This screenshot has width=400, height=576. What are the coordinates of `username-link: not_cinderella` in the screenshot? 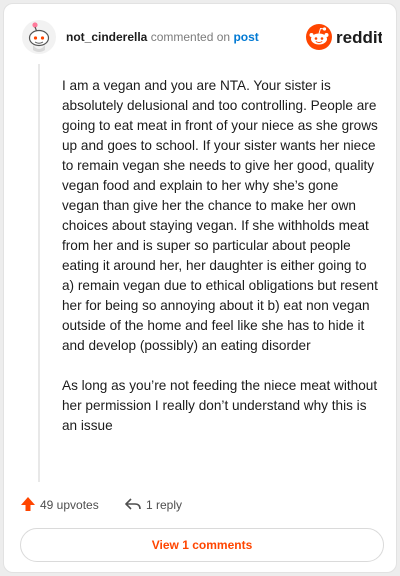 It's located at (106, 37).